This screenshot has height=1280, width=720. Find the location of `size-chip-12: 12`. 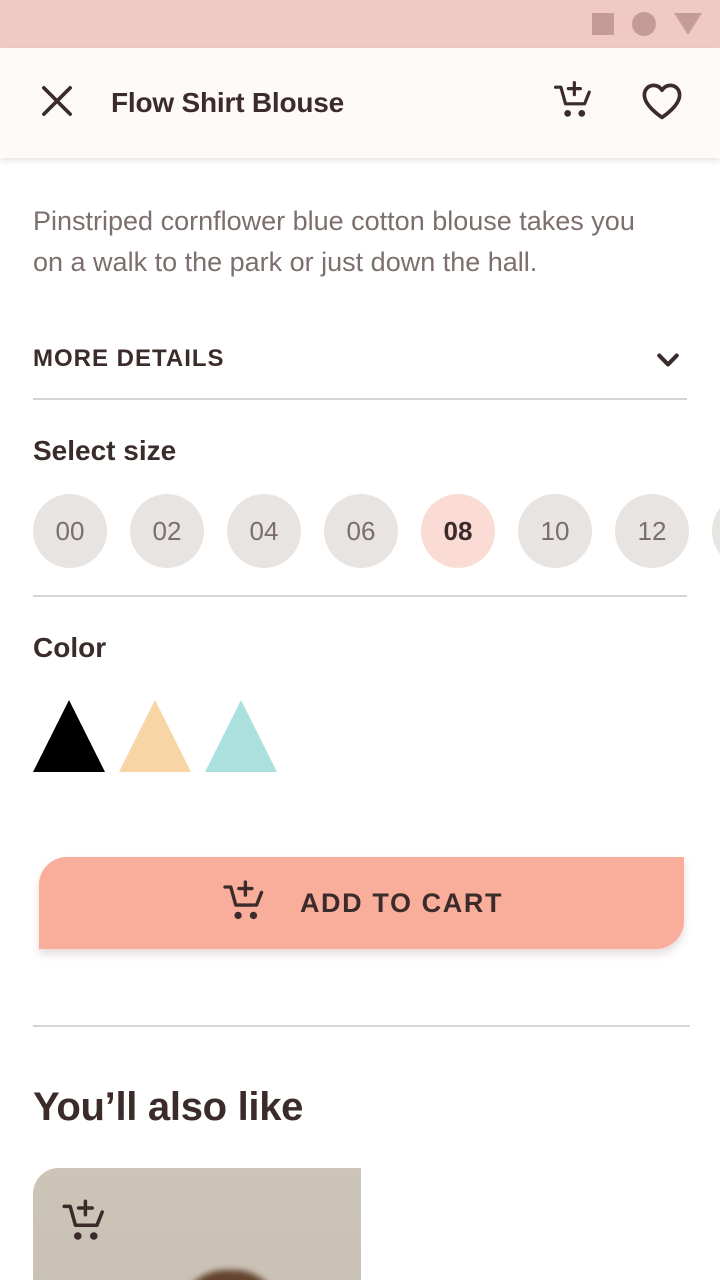

size-chip-12: 12 is located at coordinates (652, 531).